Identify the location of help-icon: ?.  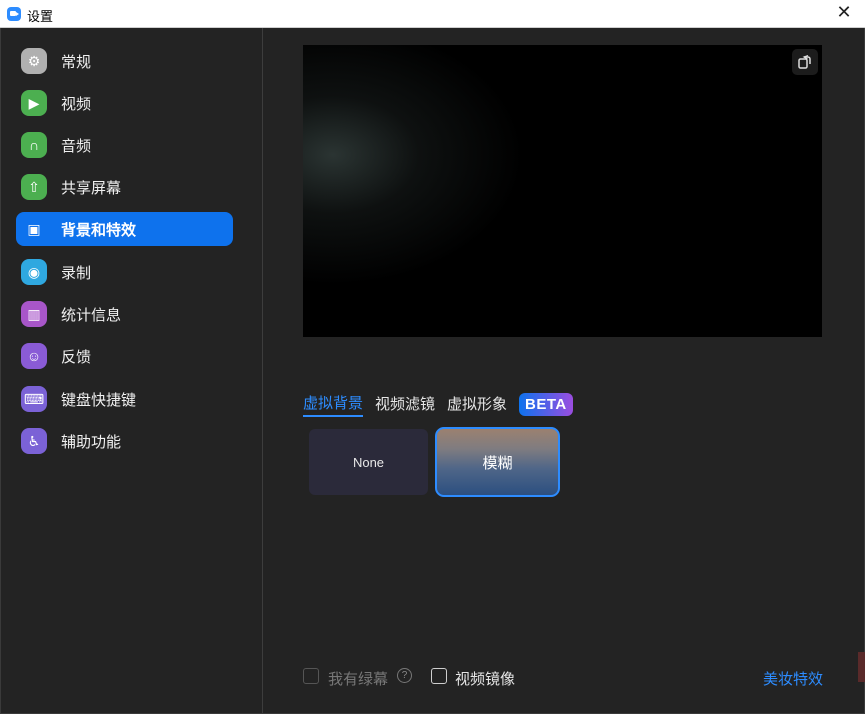
(404, 675).